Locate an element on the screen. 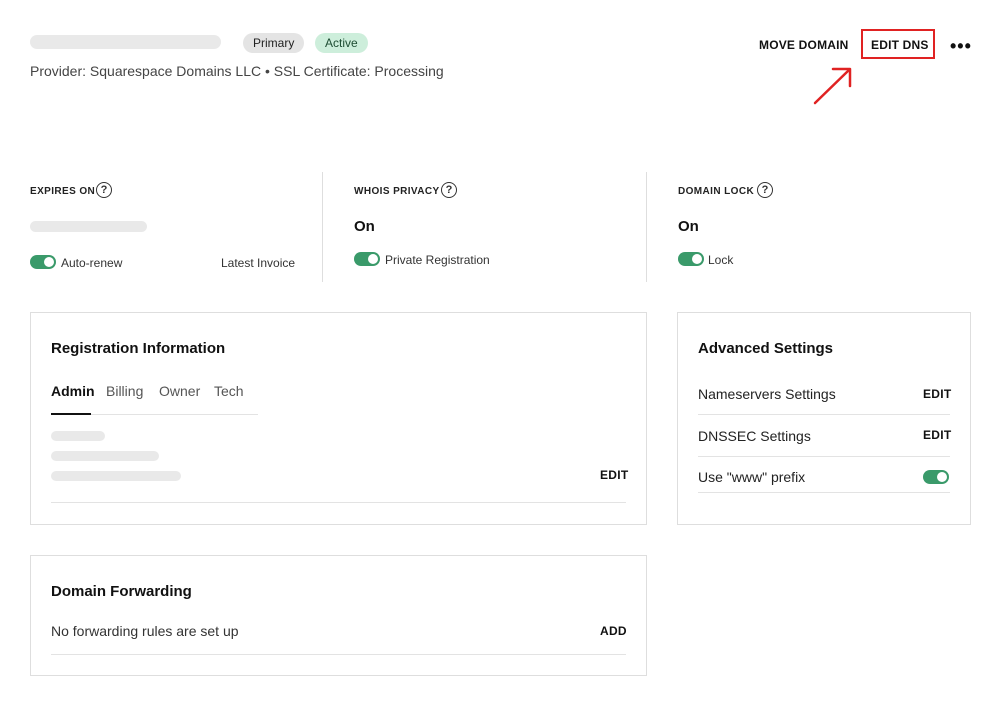 The width and height of the screenshot is (1000, 715). dnssec-edit-button: EDIT is located at coordinates (937, 435).